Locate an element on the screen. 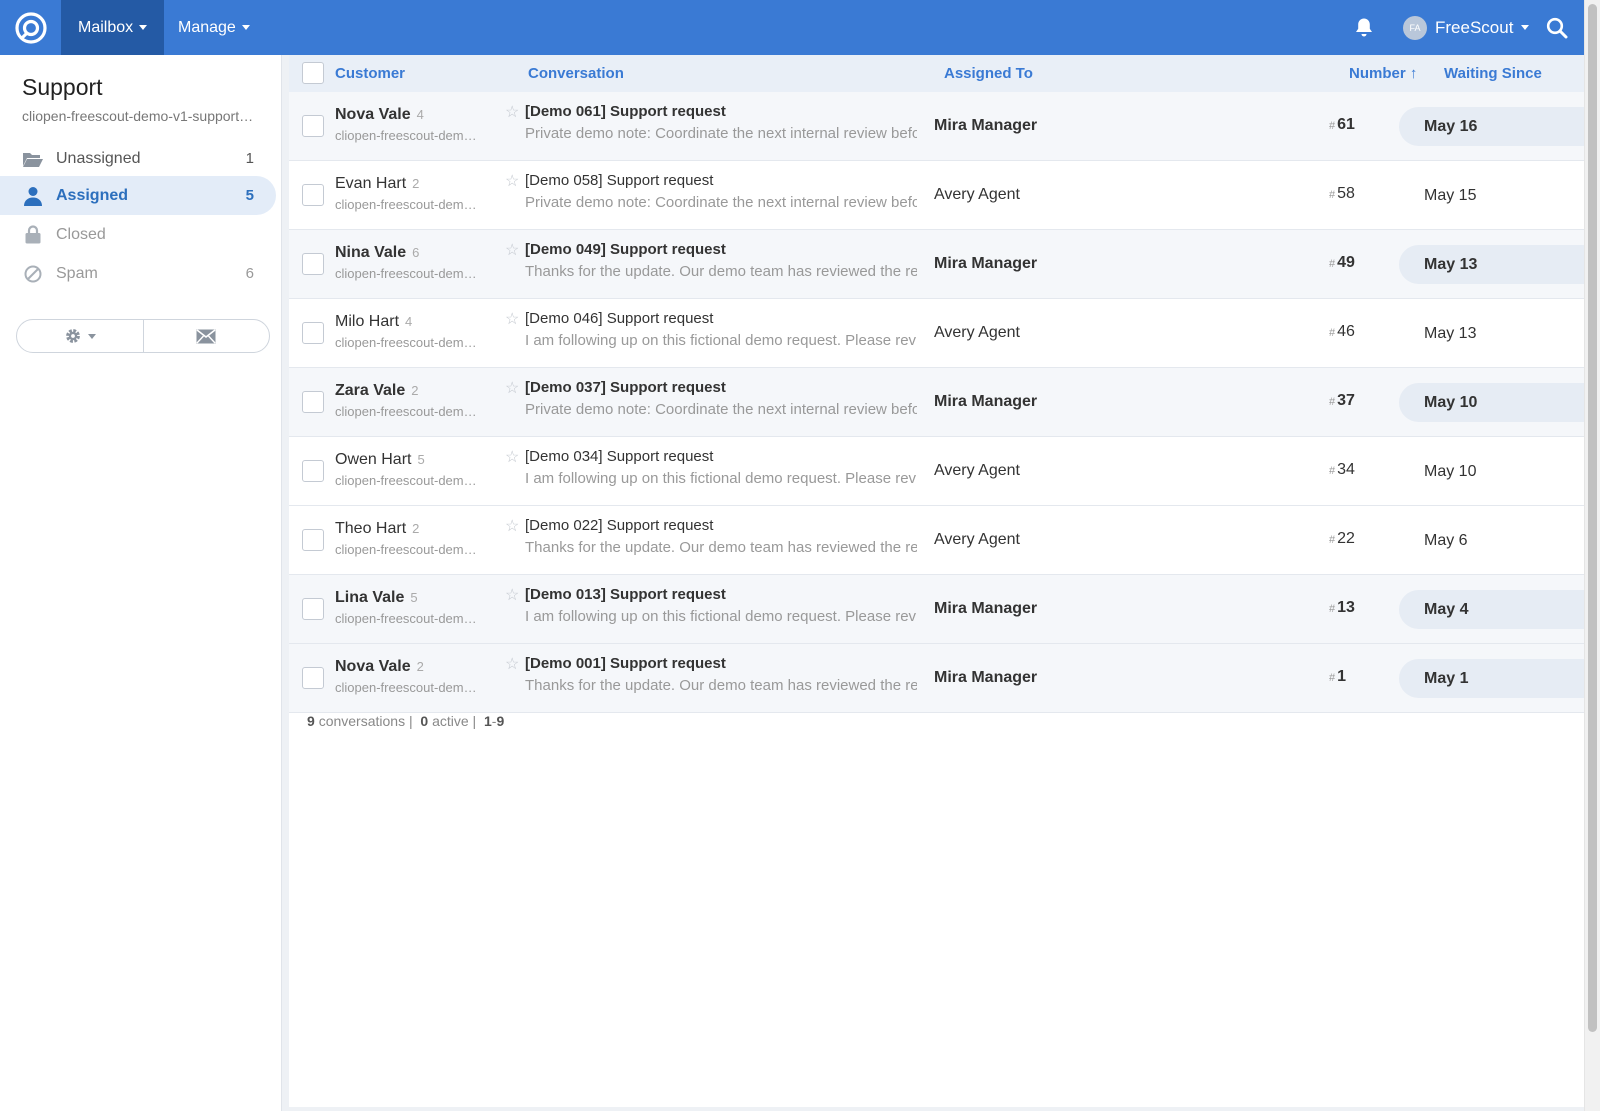 The image size is (1600, 1111). column-customer: Customer is located at coordinates (370, 73).